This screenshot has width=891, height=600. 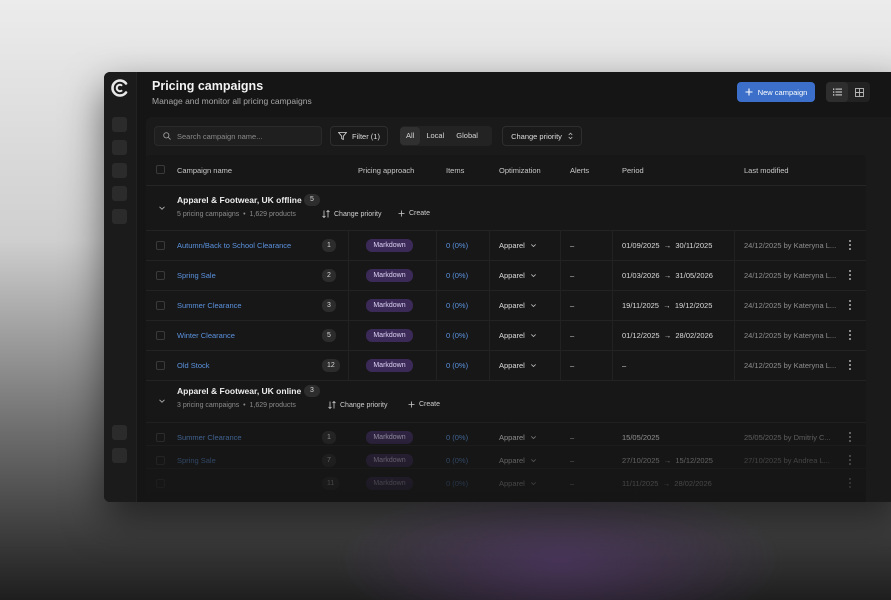 I want to click on updown-chevron-icon, so click(x=570, y=136).